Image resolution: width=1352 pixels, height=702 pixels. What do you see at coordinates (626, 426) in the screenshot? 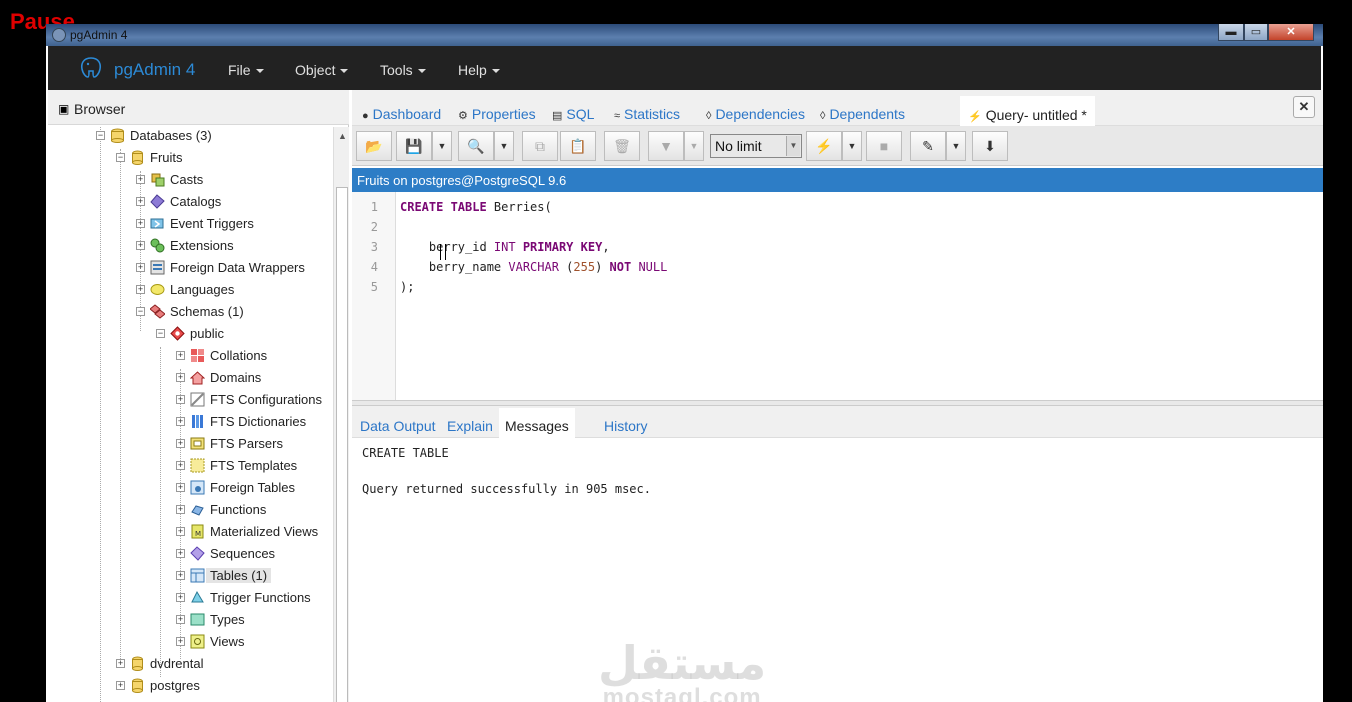
I see `tab-history: History` at bounding box center [626, 426].